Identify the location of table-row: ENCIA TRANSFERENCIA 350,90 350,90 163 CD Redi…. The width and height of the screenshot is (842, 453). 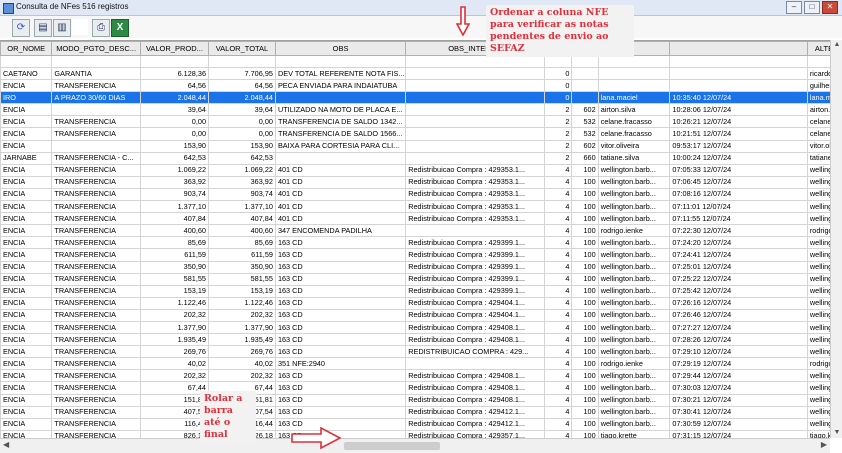
(415, 267).